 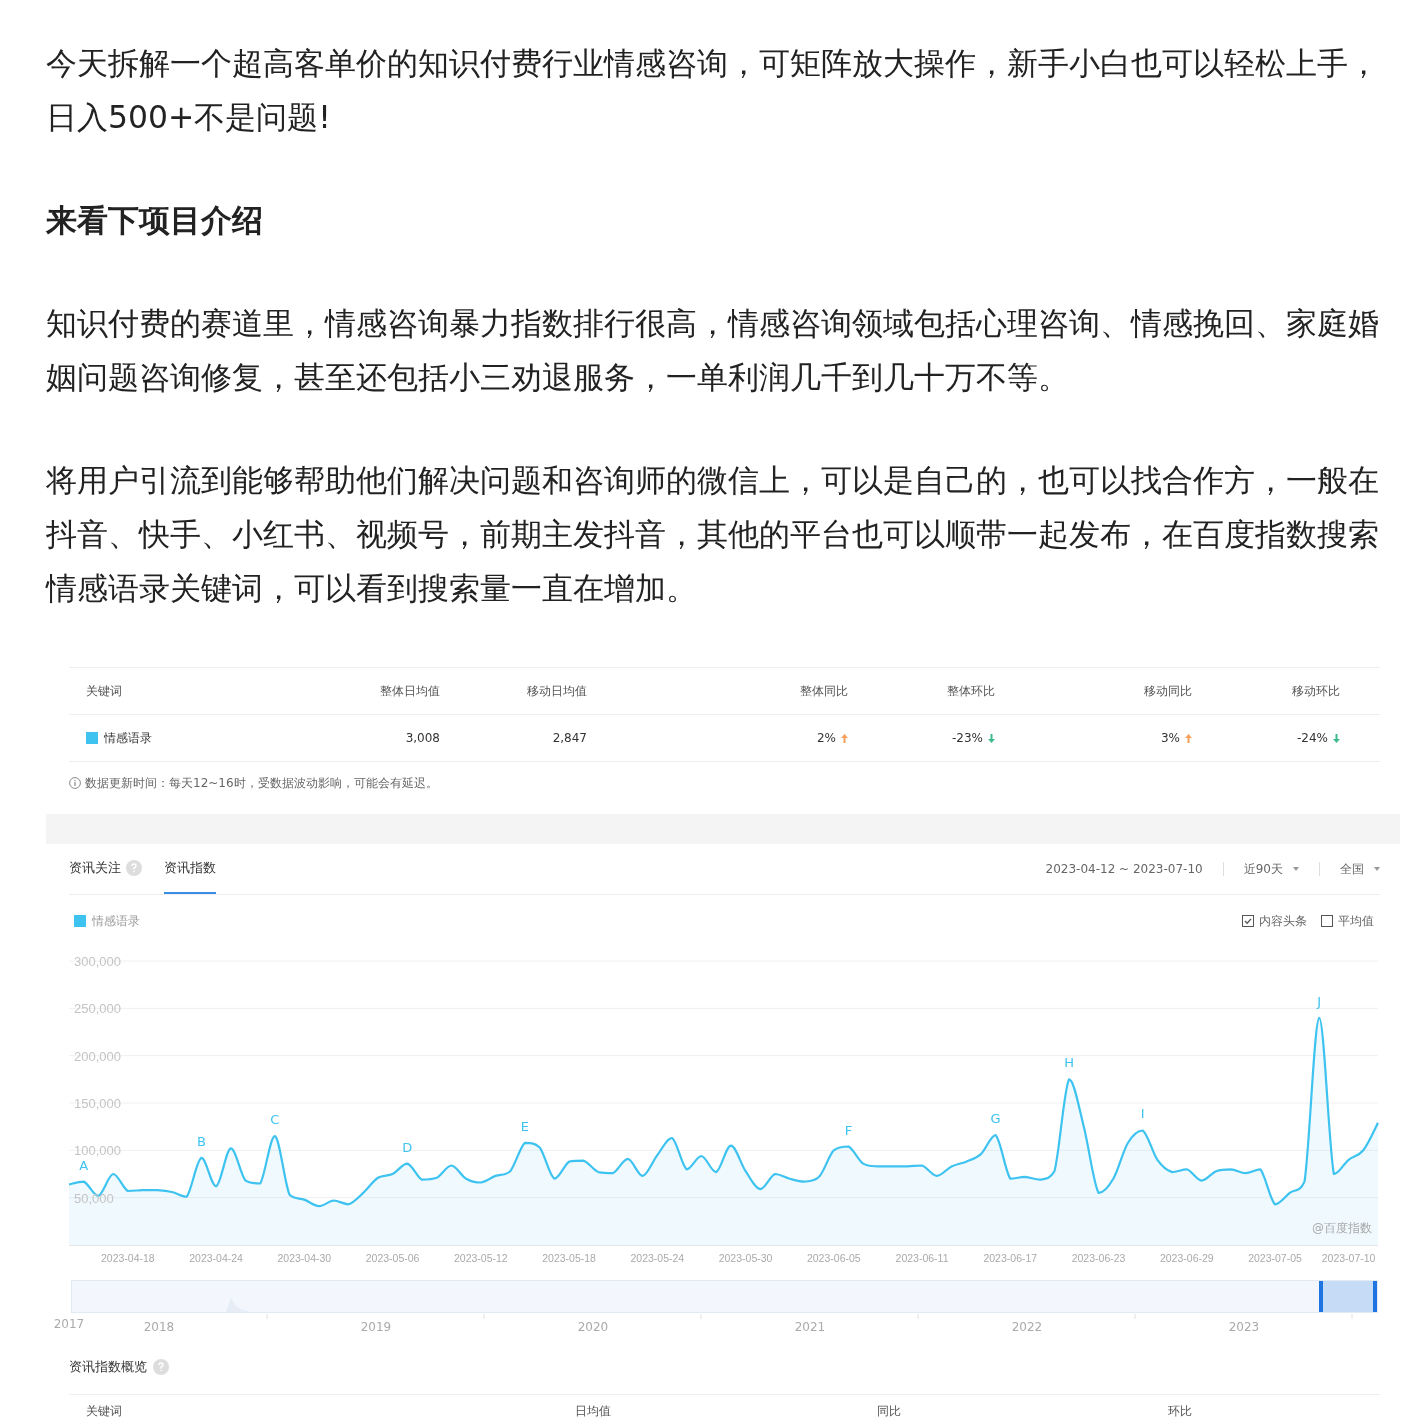 I want to click on checkbox-label: 内容头条, so click(x=1283, y=921).